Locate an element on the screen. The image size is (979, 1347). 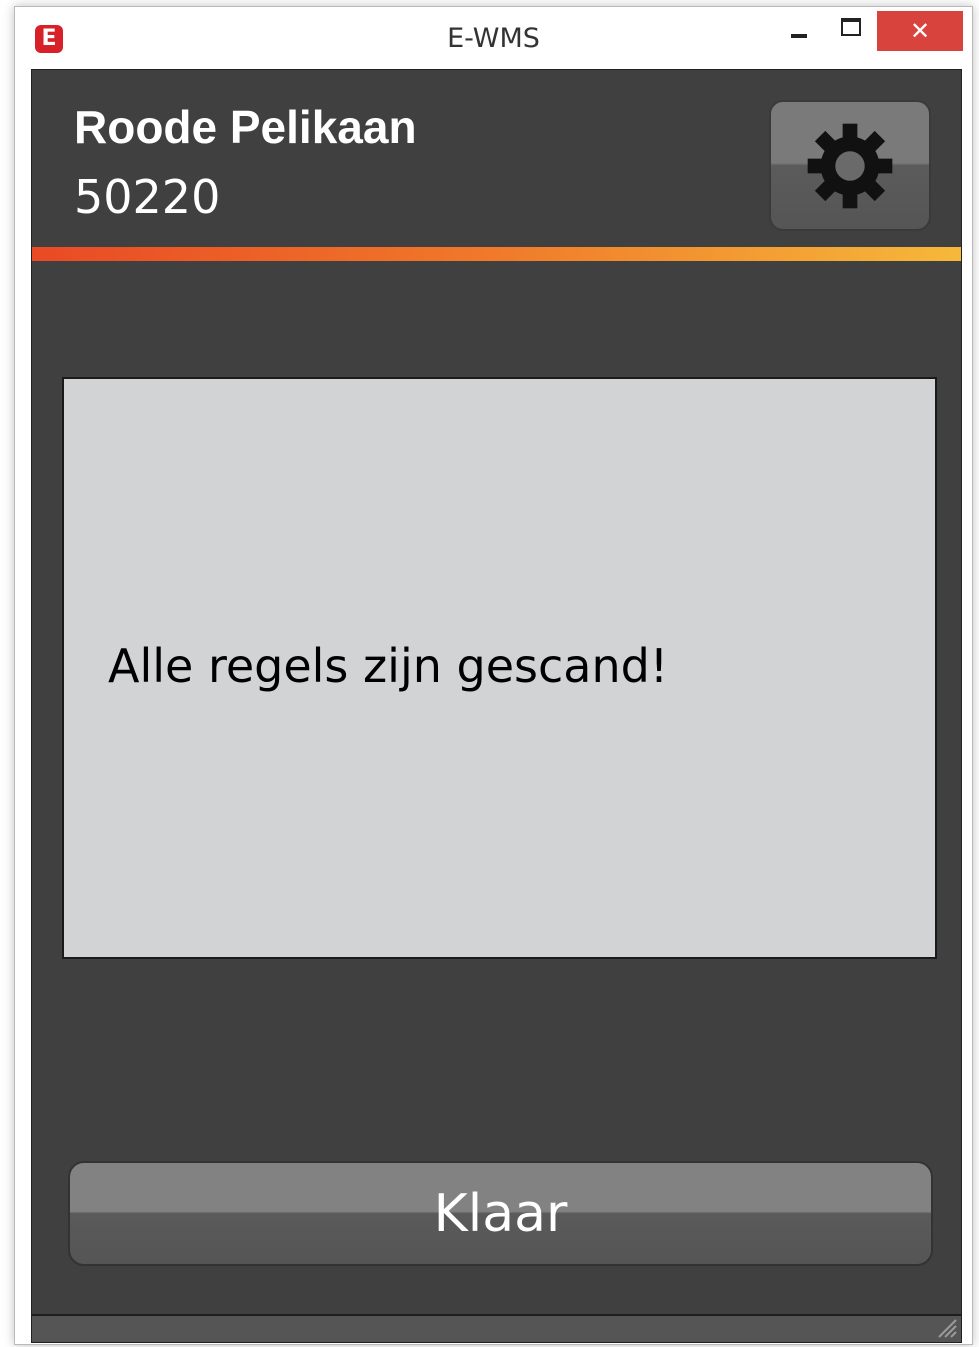
status-bar is located at coordinates (496, 1328).